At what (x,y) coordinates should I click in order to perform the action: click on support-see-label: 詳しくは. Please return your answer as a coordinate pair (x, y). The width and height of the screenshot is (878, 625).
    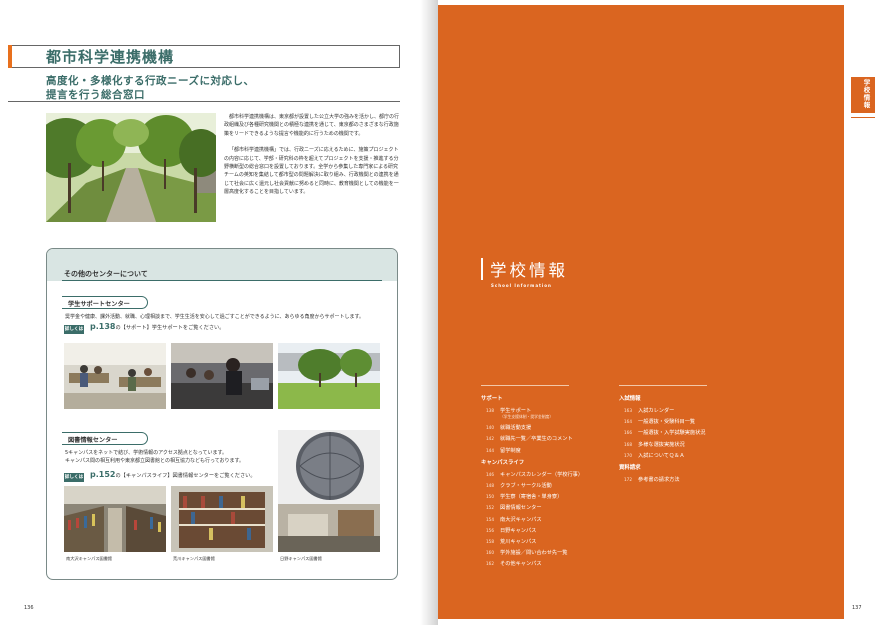
    Looking at the image, I should click on (74, 329).